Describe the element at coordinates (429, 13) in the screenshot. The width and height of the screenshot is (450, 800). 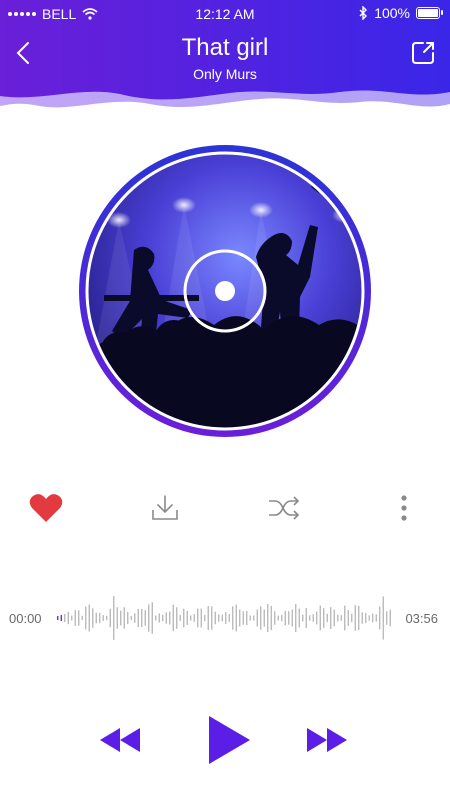
I see `battery-icon` at that location.